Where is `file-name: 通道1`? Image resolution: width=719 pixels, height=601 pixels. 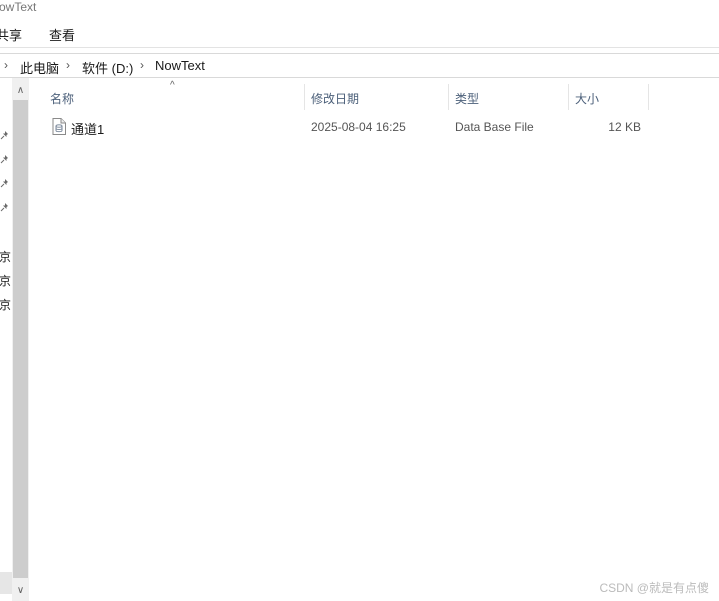
file-name: 通道1 is located at coordinates (88, 129).